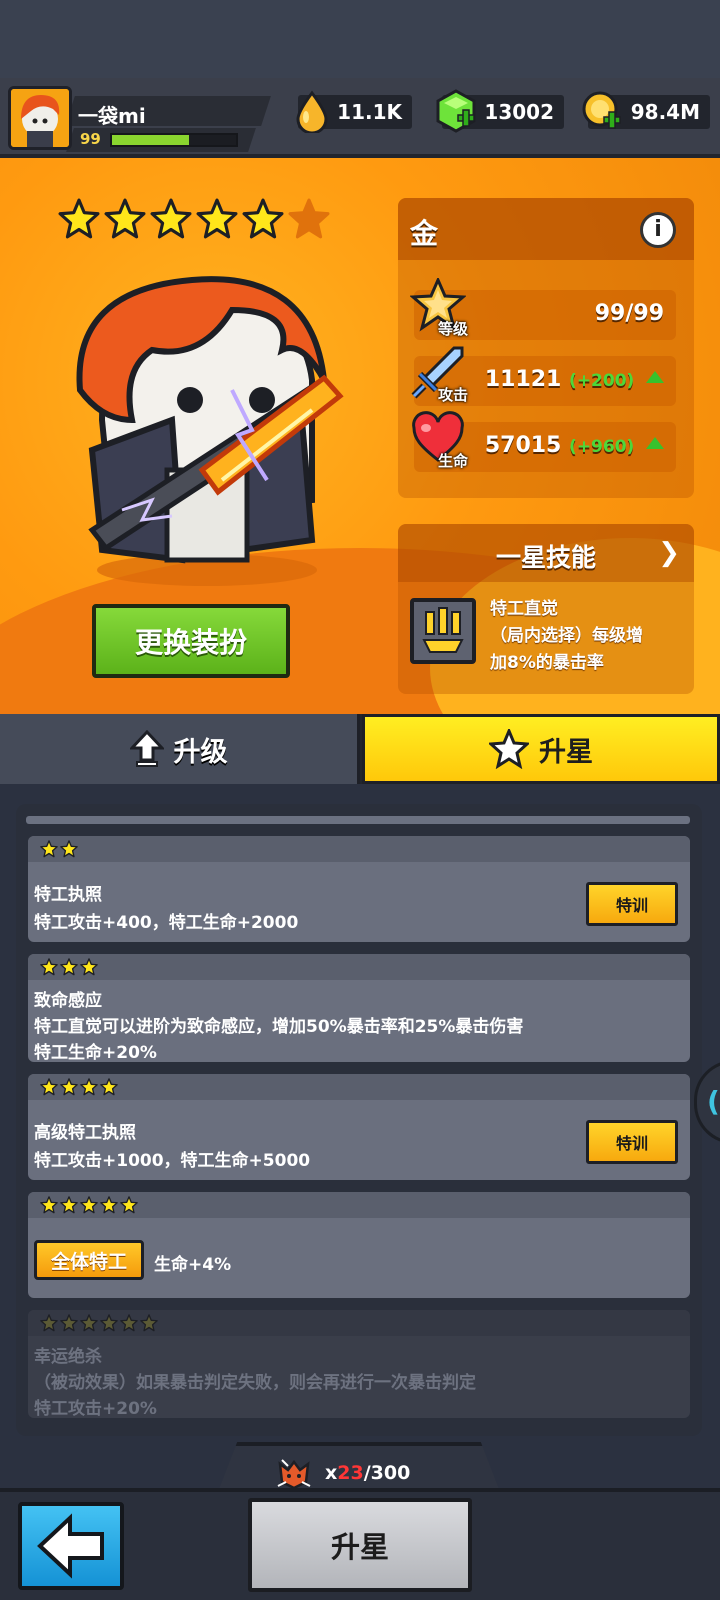  Describe the element at coordinates (523, 445) in the screenshot. I see `hp-value: 57015` at that location.